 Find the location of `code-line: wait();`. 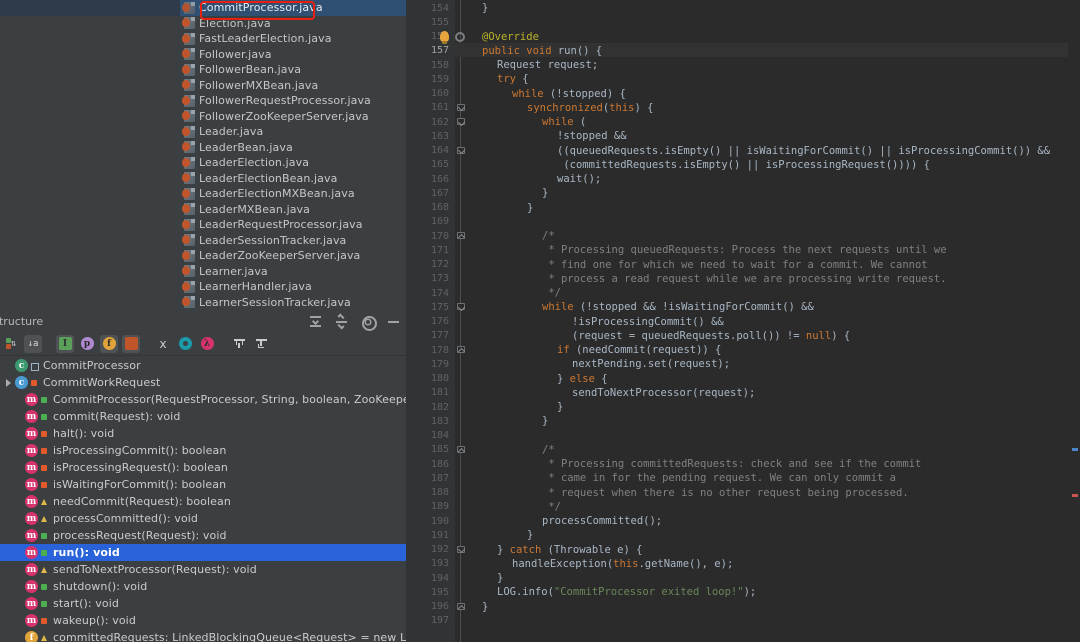

code-line: wait(); is located at coordinates (579, 179).